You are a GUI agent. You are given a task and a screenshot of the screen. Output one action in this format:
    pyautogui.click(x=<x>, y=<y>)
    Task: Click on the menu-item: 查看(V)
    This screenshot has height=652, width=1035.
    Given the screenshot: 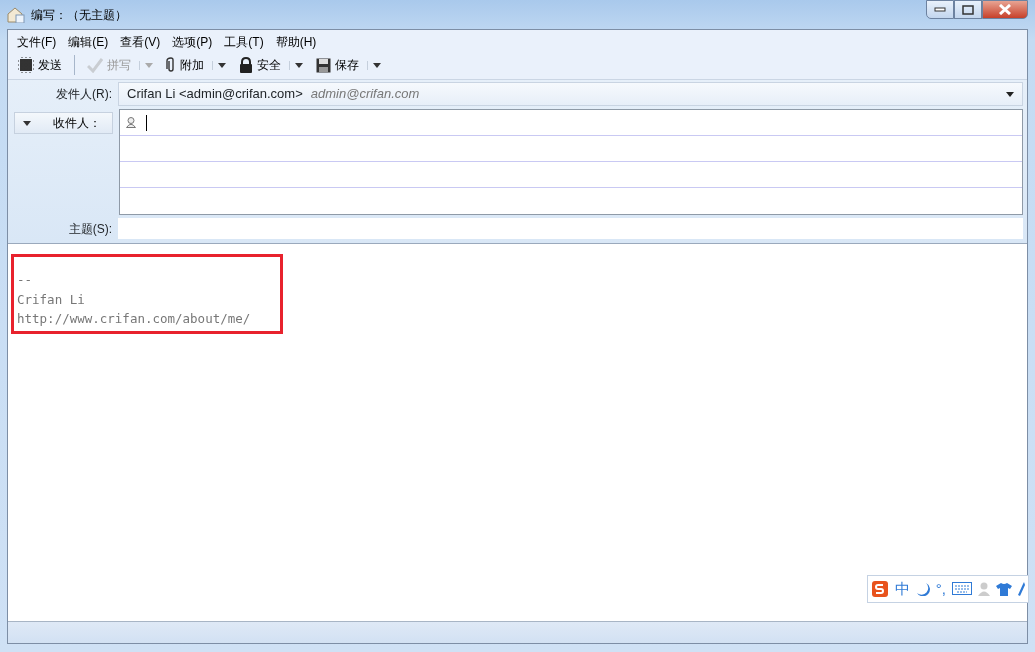 What is the action you would take?
    pyautogui.click(x=140, y=42)
    